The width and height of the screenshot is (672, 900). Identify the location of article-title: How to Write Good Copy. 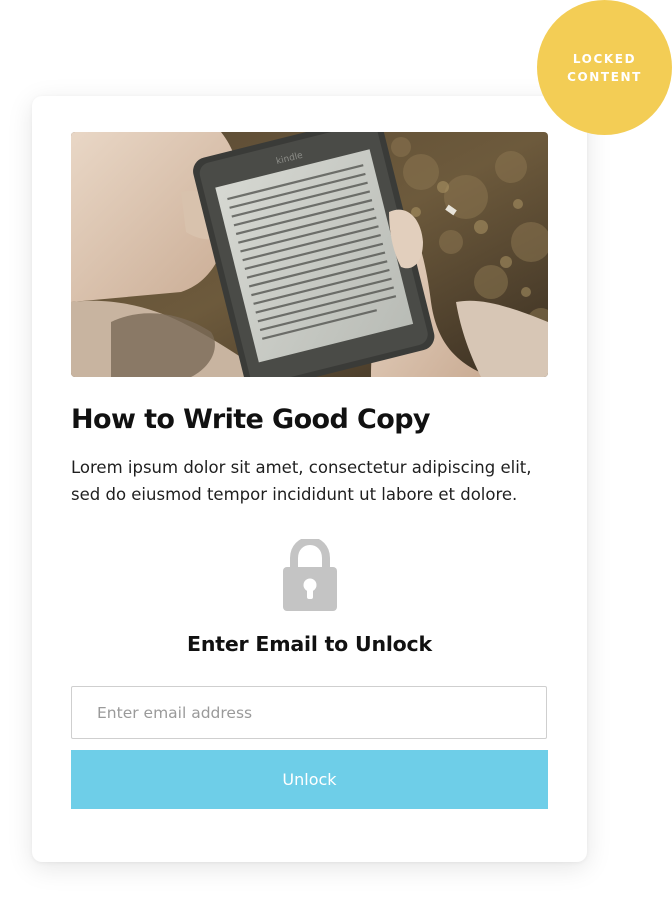
(251, 419).